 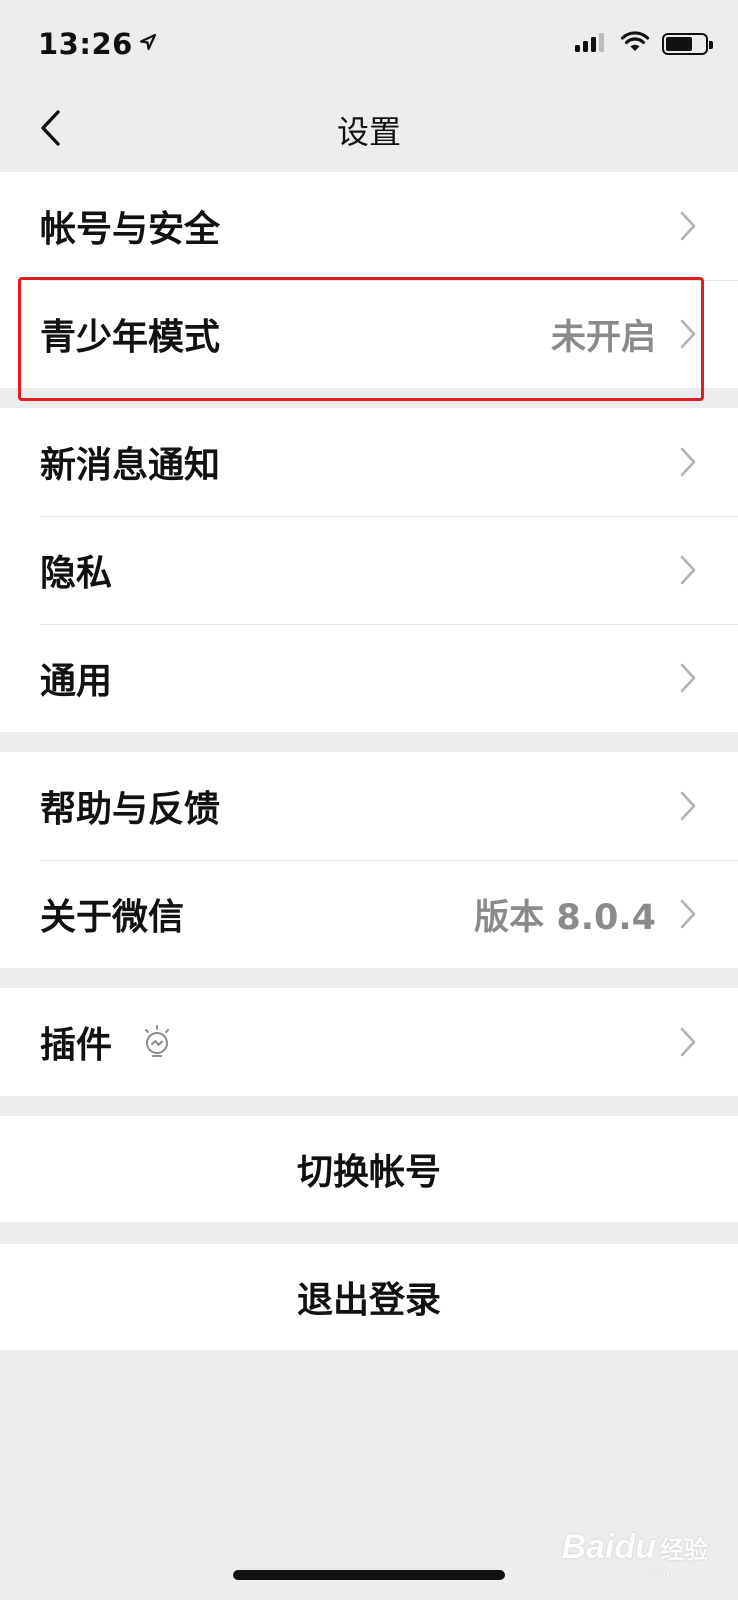 I want to click on watermark-url: jingyan.baidu.com, so click(x=653, y=1574).